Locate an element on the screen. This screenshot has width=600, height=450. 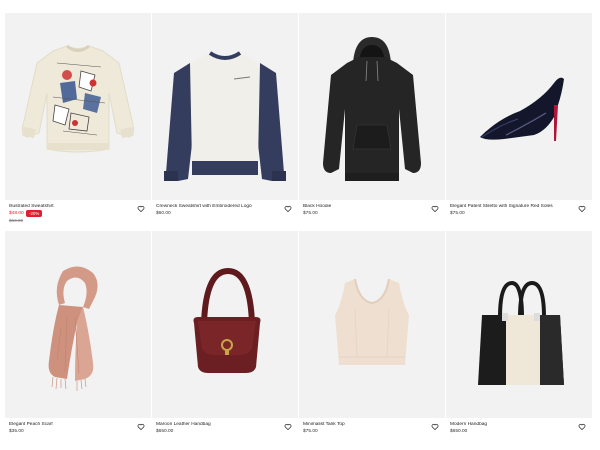
modern-handbag-image is located at coordinates (521, 332).